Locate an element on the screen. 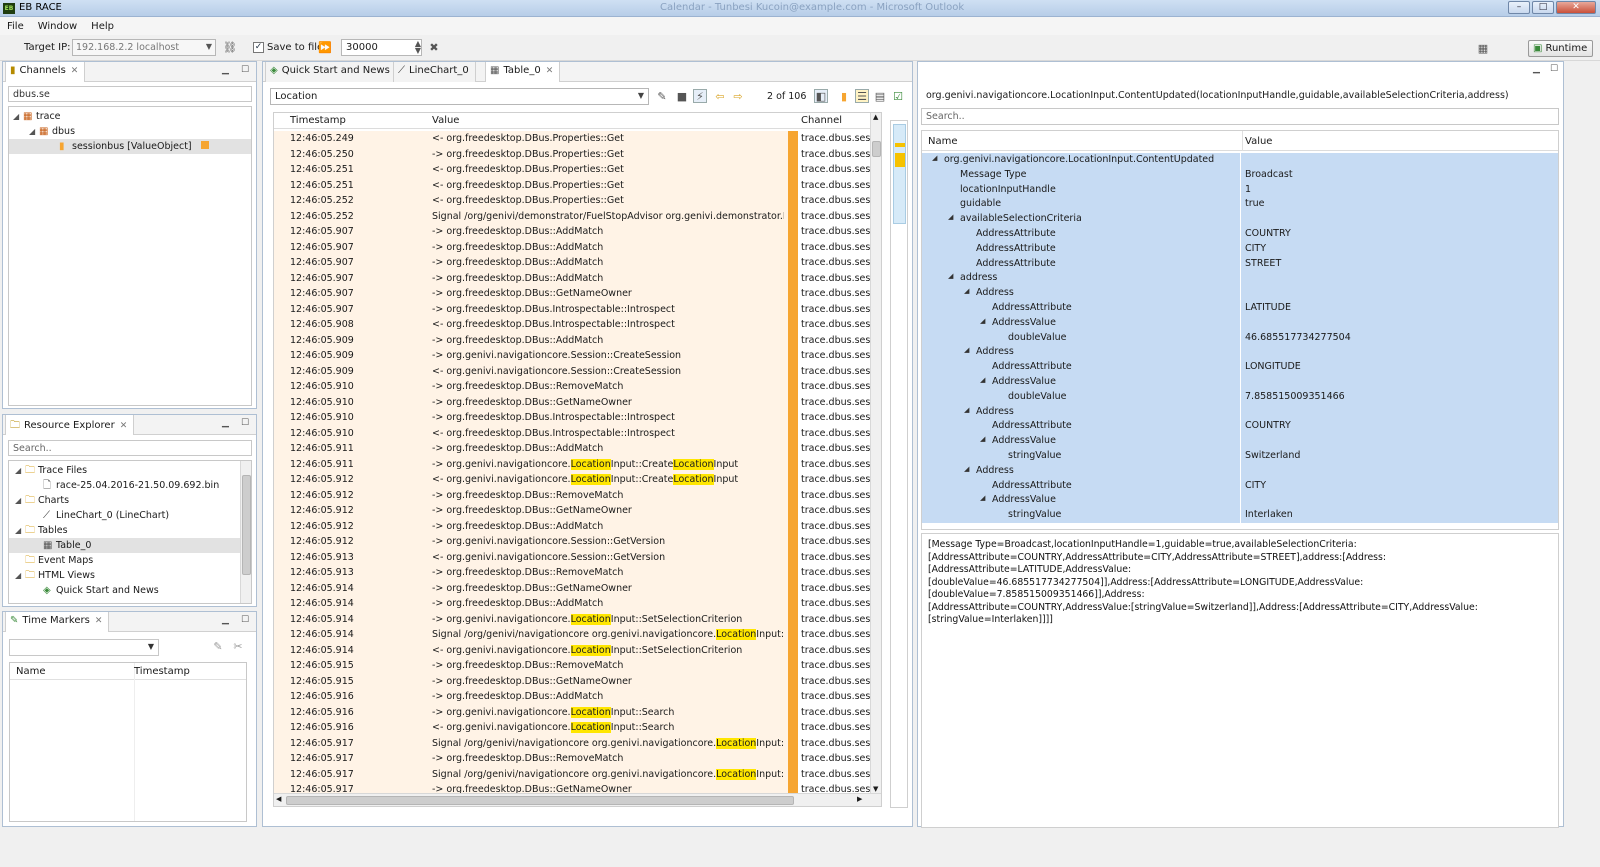  tree-item-sessionbus: ▮ sessionbus [ValueObject] is located at coordinates (130, 146).